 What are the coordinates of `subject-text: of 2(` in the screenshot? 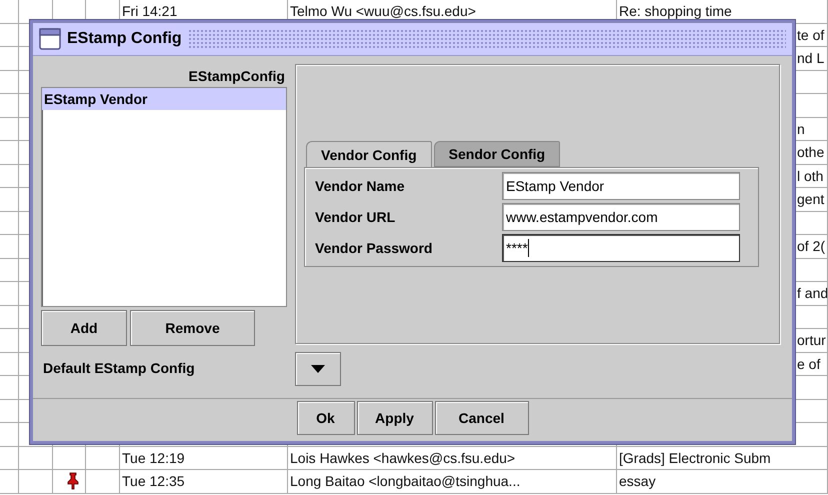 It's located at (811, 246).